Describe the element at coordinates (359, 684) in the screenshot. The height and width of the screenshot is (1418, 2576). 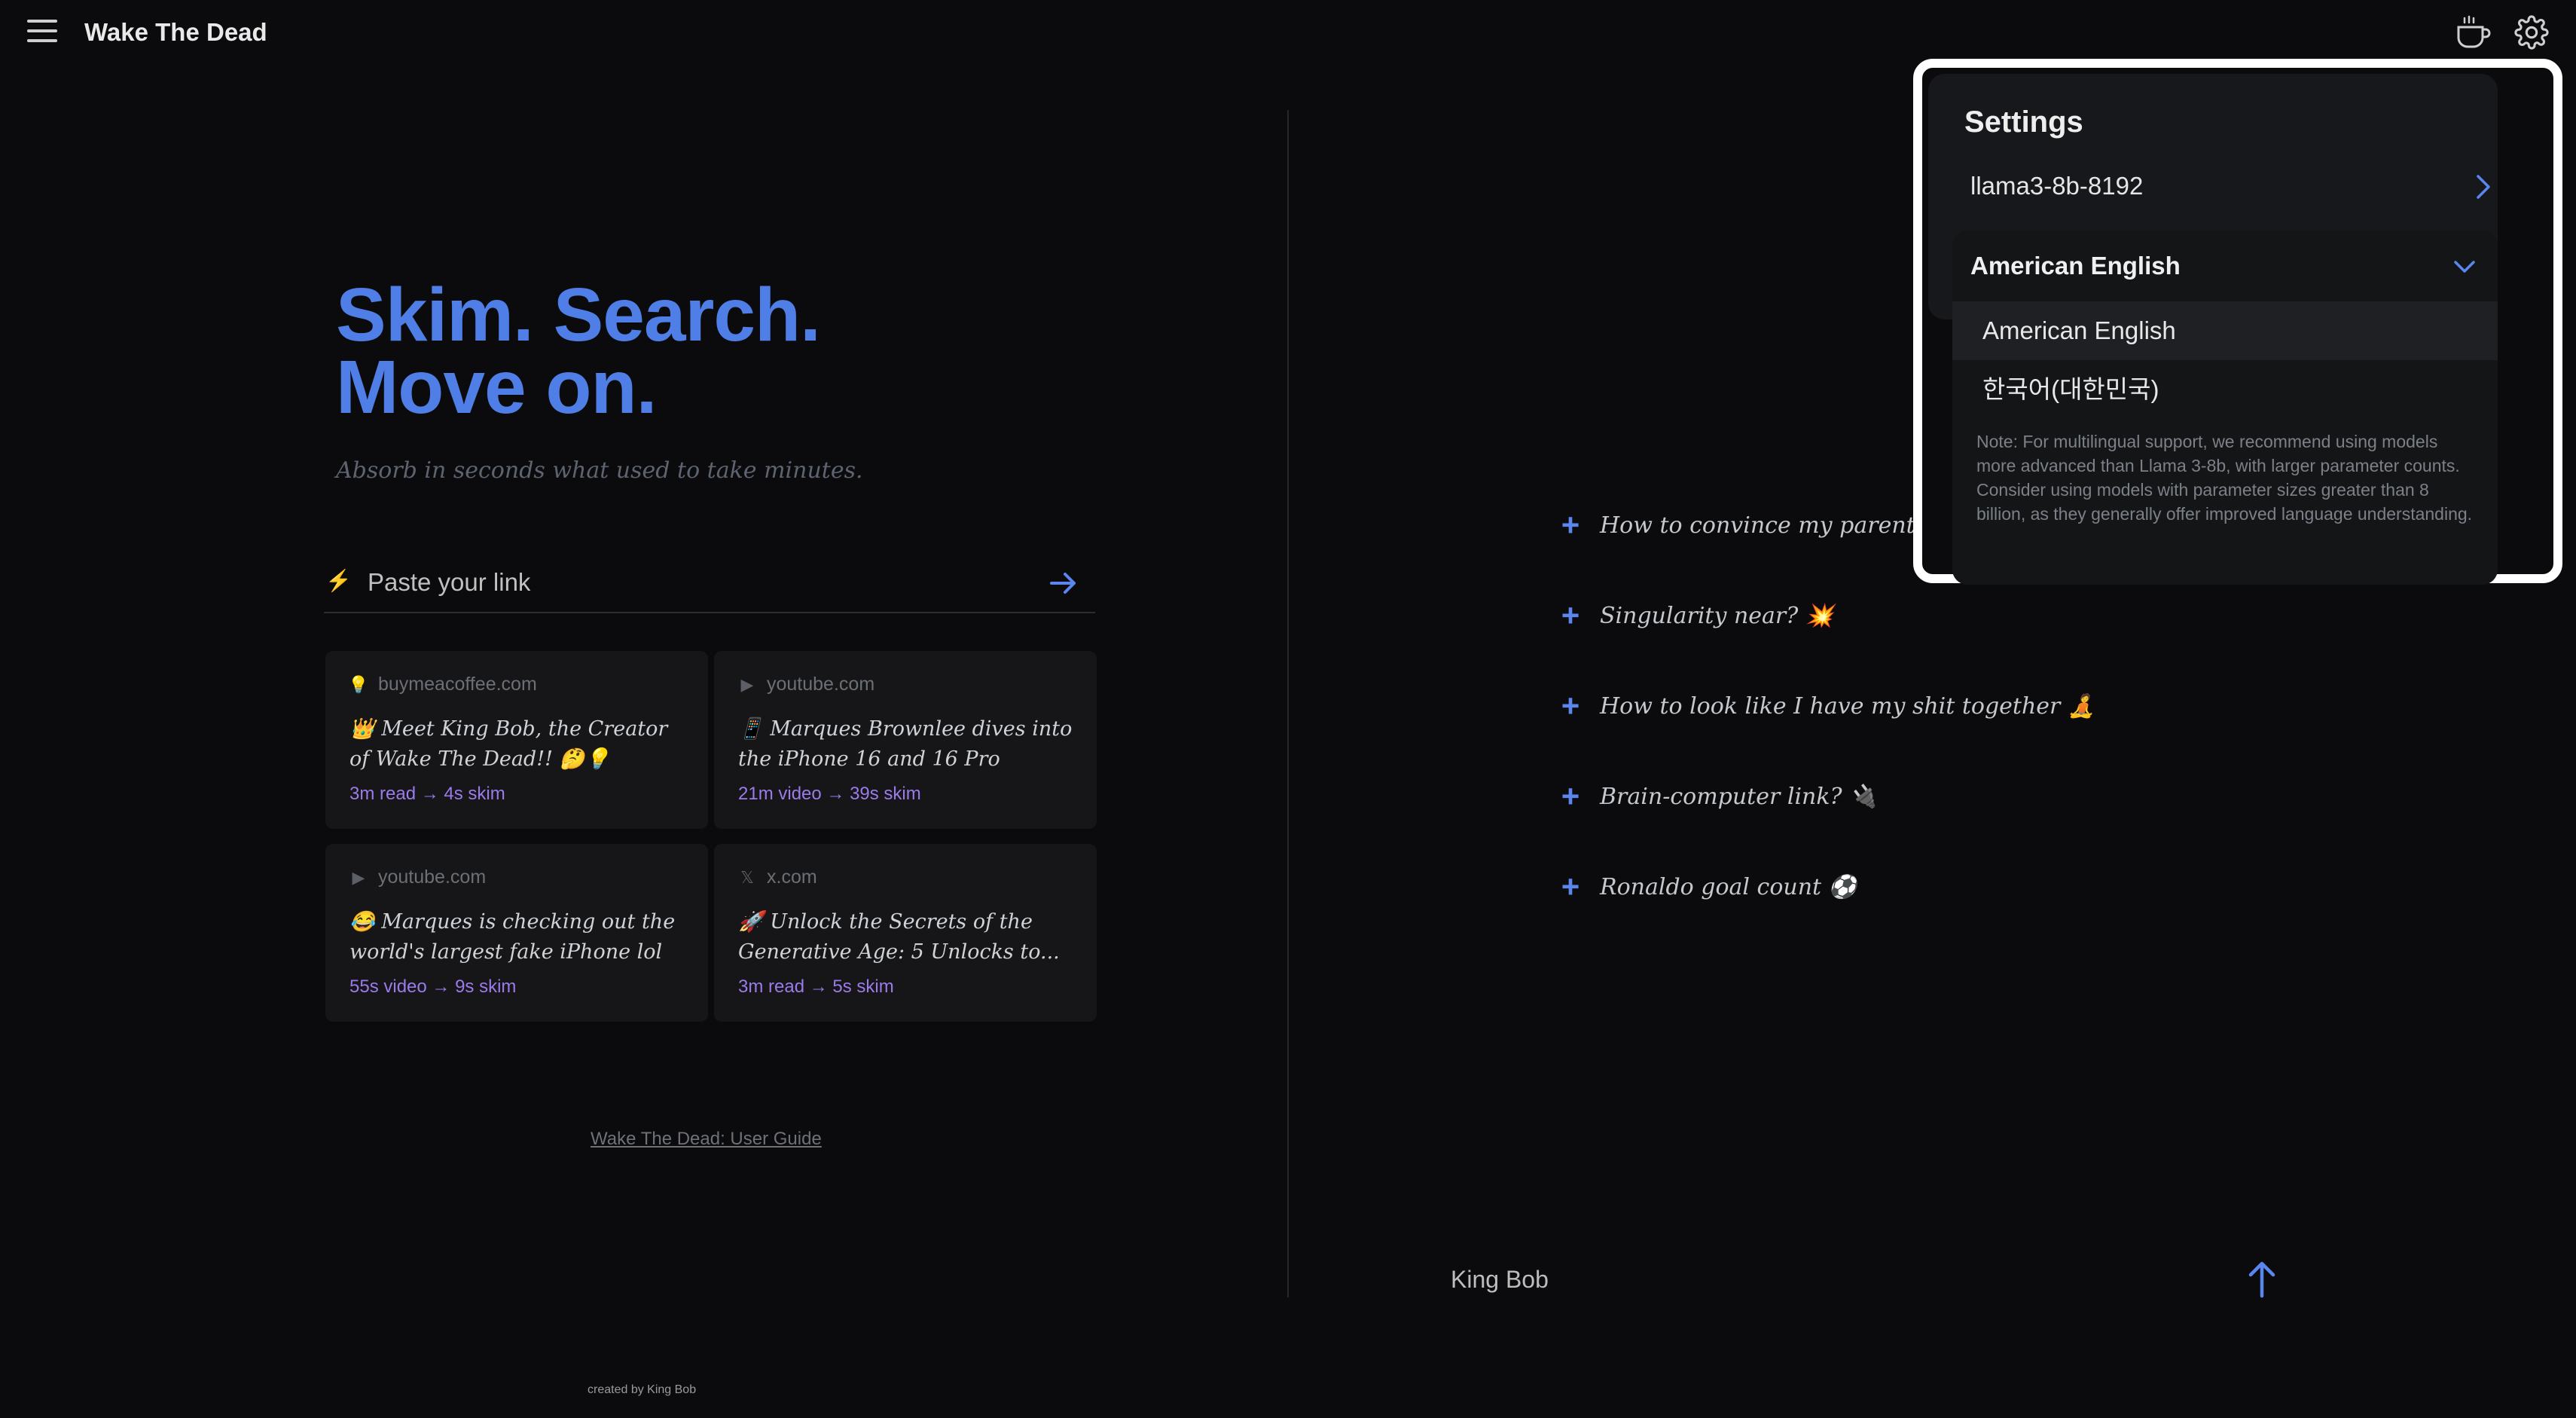
I see `lightbulb-icon: 💡` at that location.